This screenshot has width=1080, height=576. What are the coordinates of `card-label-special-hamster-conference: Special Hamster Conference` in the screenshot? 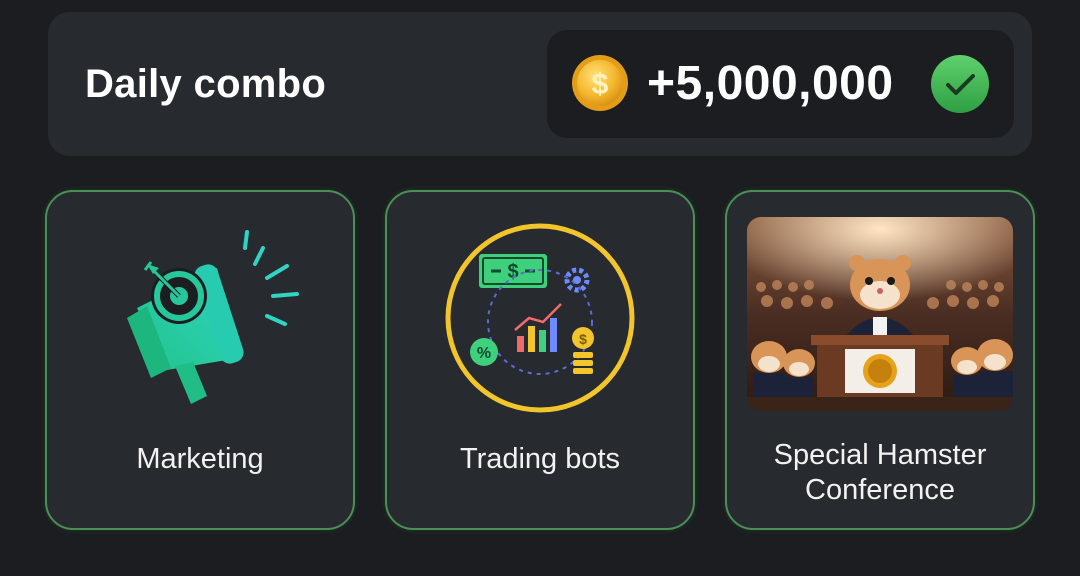 It's located at (880, 473).